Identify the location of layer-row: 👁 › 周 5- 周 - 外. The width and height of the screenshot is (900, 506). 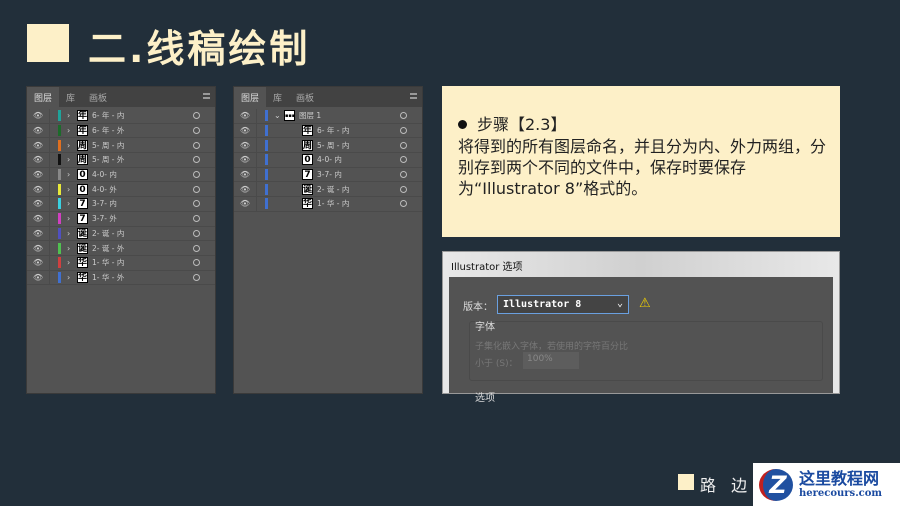
(121, 160).